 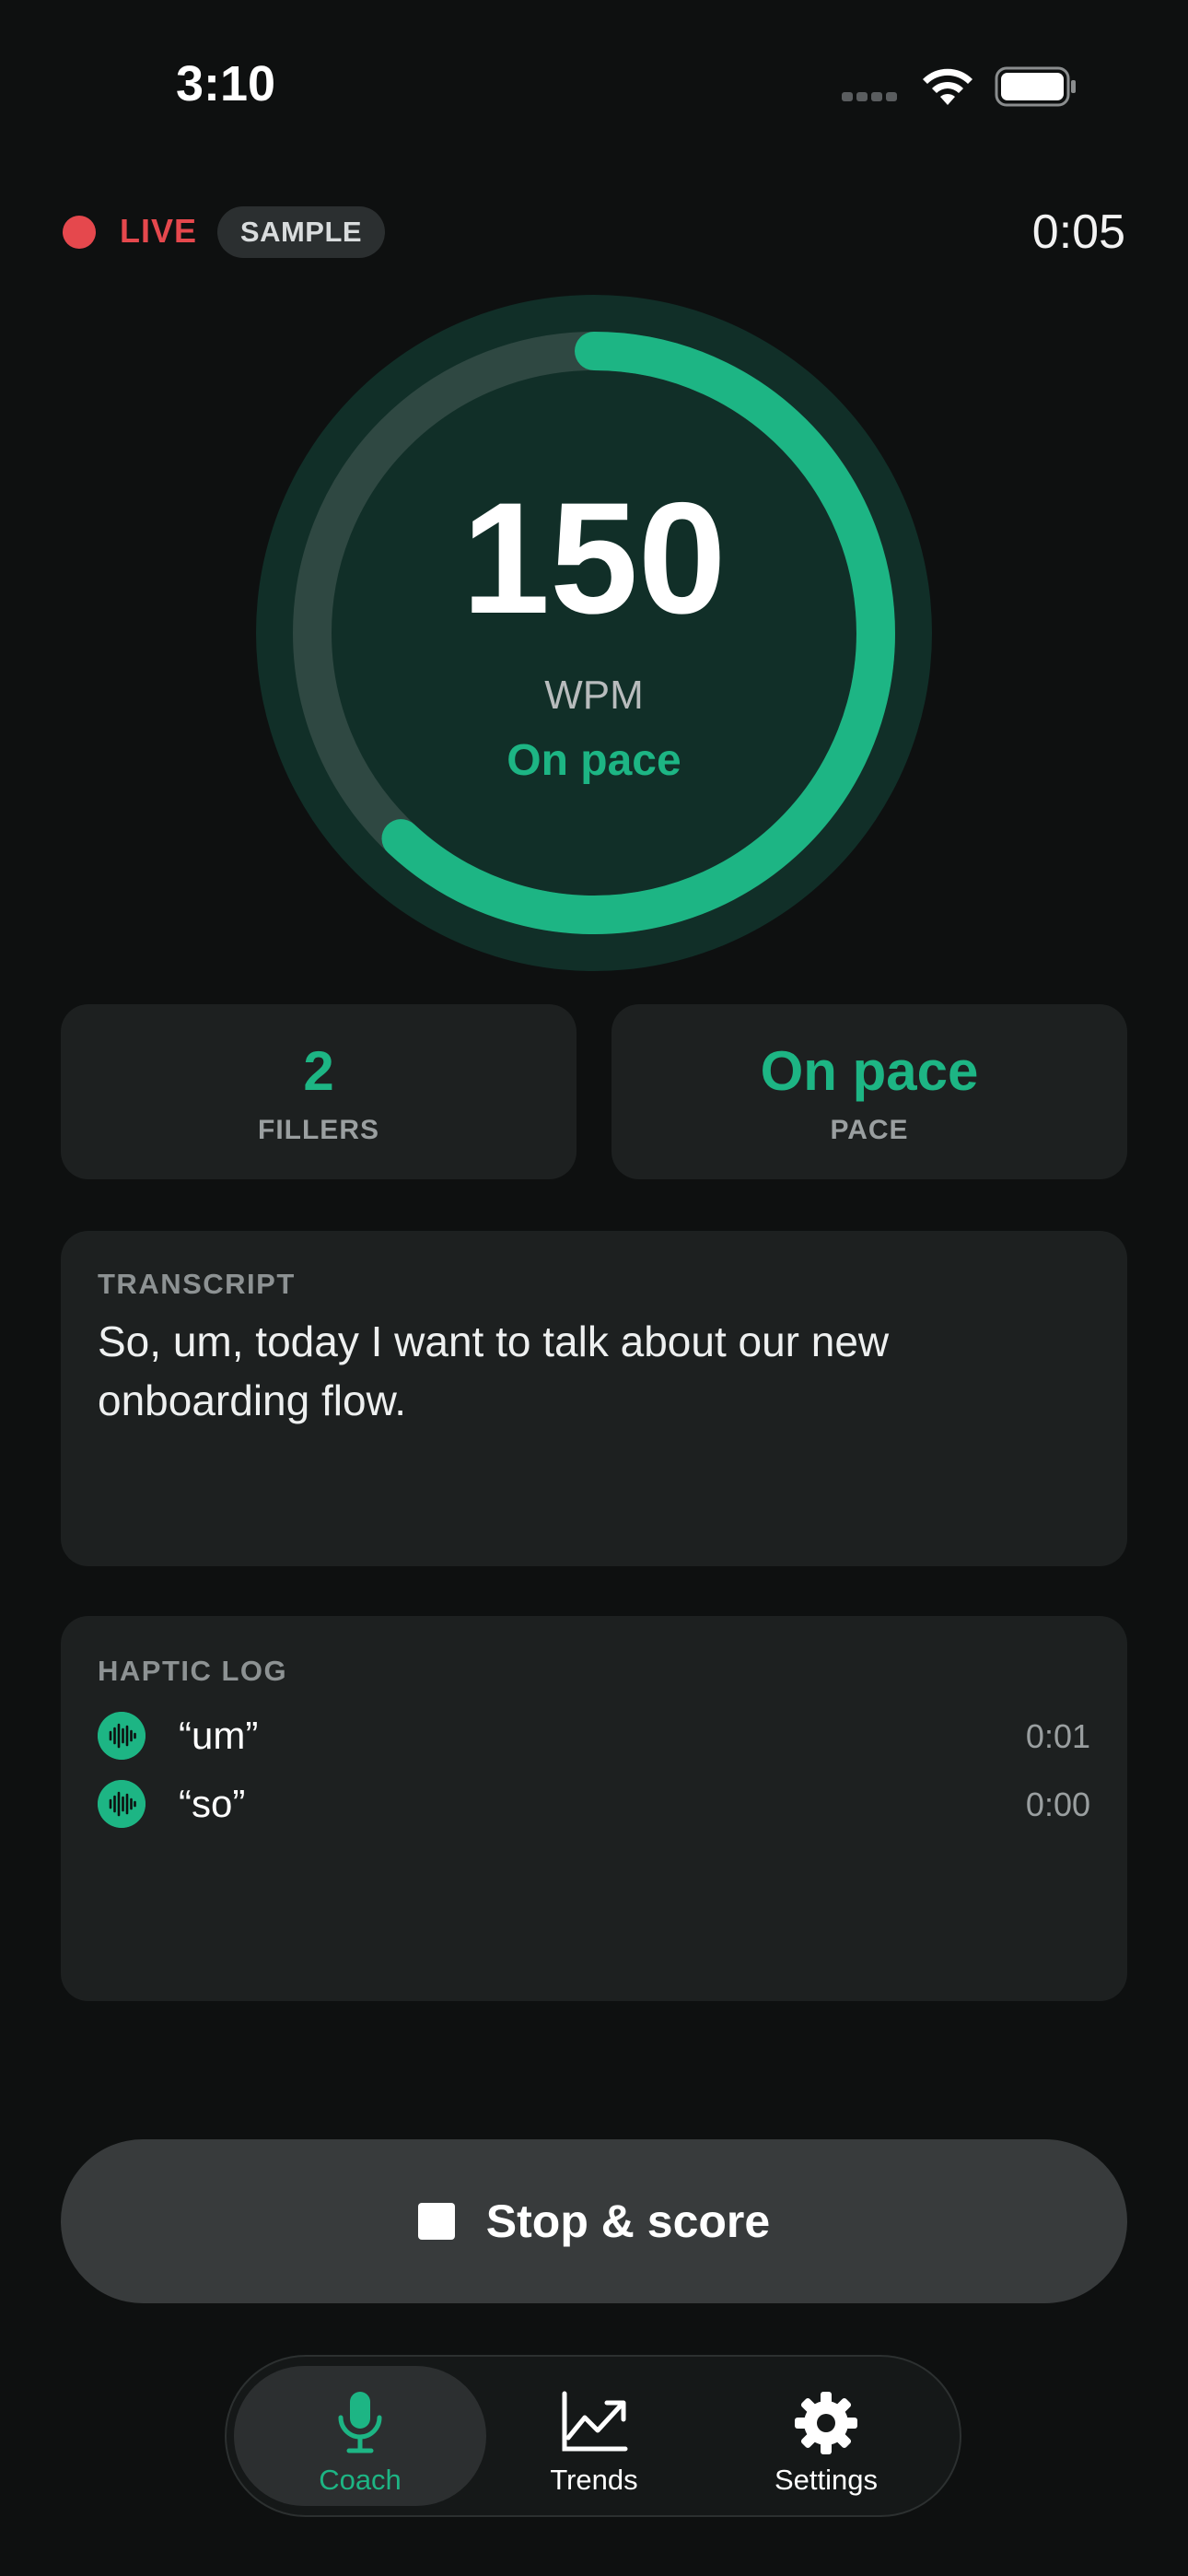 I want to click on sample-badge: SAMPLE, so click(x=301, y=232).